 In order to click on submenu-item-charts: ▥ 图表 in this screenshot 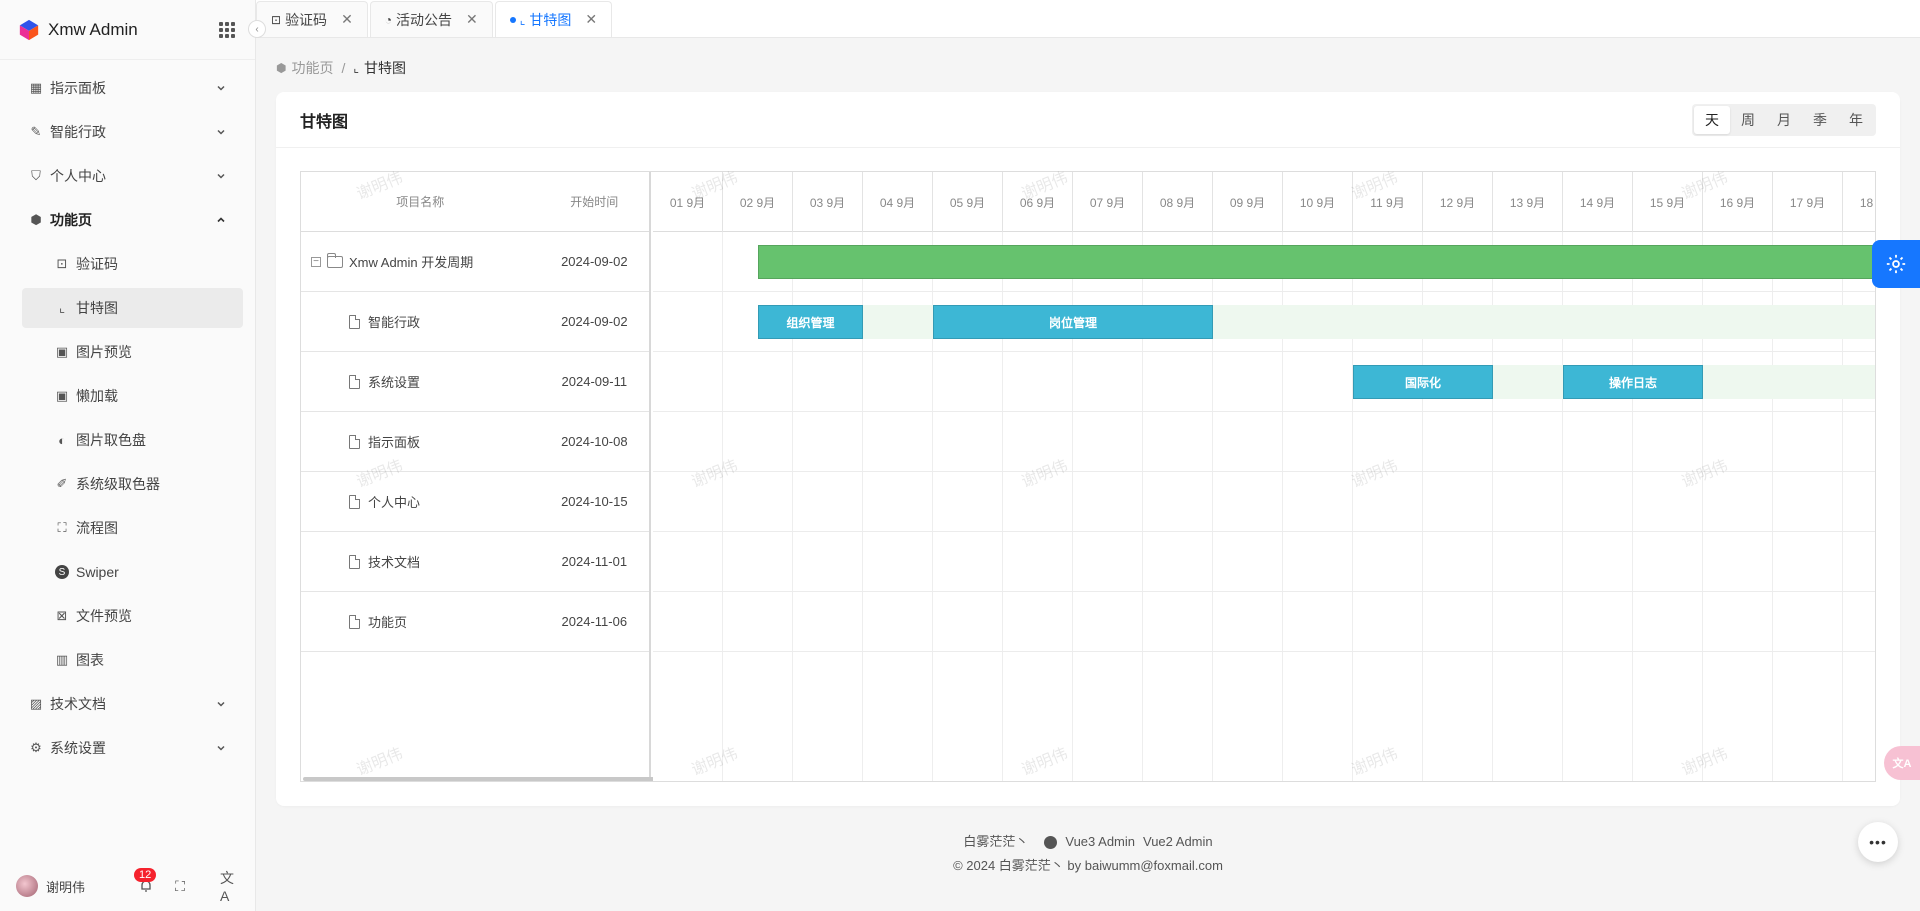, I will do `click(127, 660)`.